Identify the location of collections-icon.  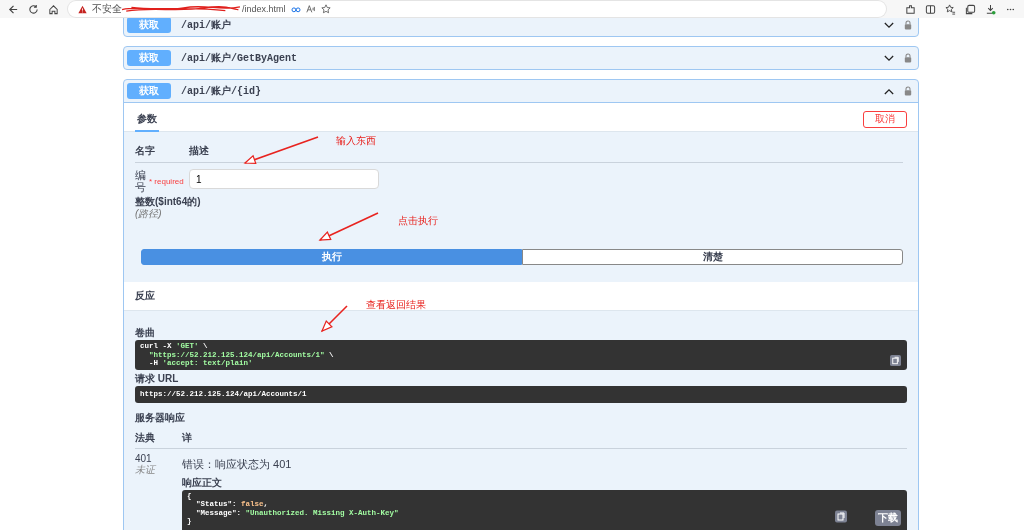
(970, 9).